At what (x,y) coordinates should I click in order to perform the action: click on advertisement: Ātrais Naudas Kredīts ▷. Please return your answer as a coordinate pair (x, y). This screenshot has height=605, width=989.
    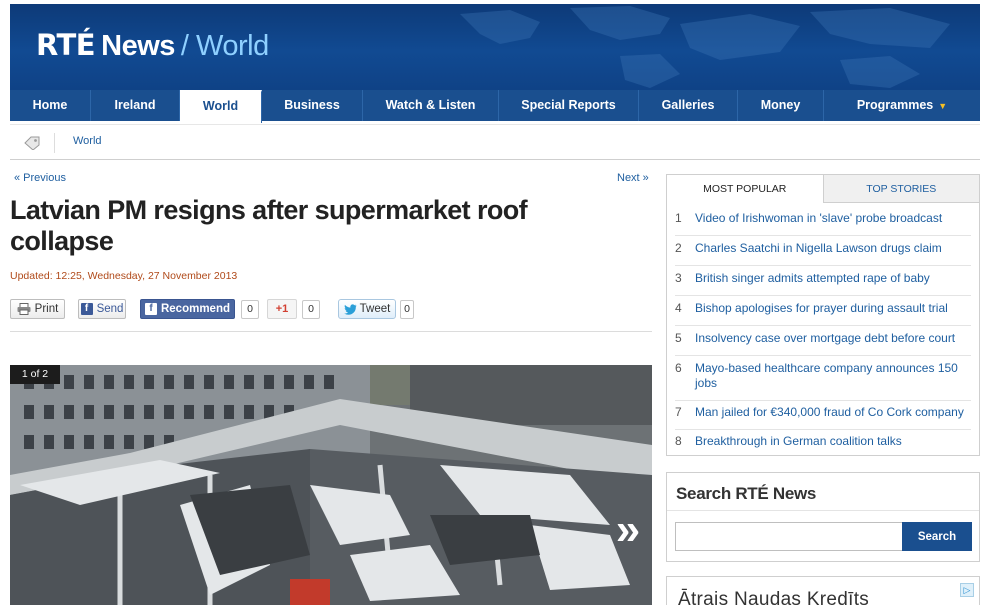
    Looking at the image, I should click on (823, 590).